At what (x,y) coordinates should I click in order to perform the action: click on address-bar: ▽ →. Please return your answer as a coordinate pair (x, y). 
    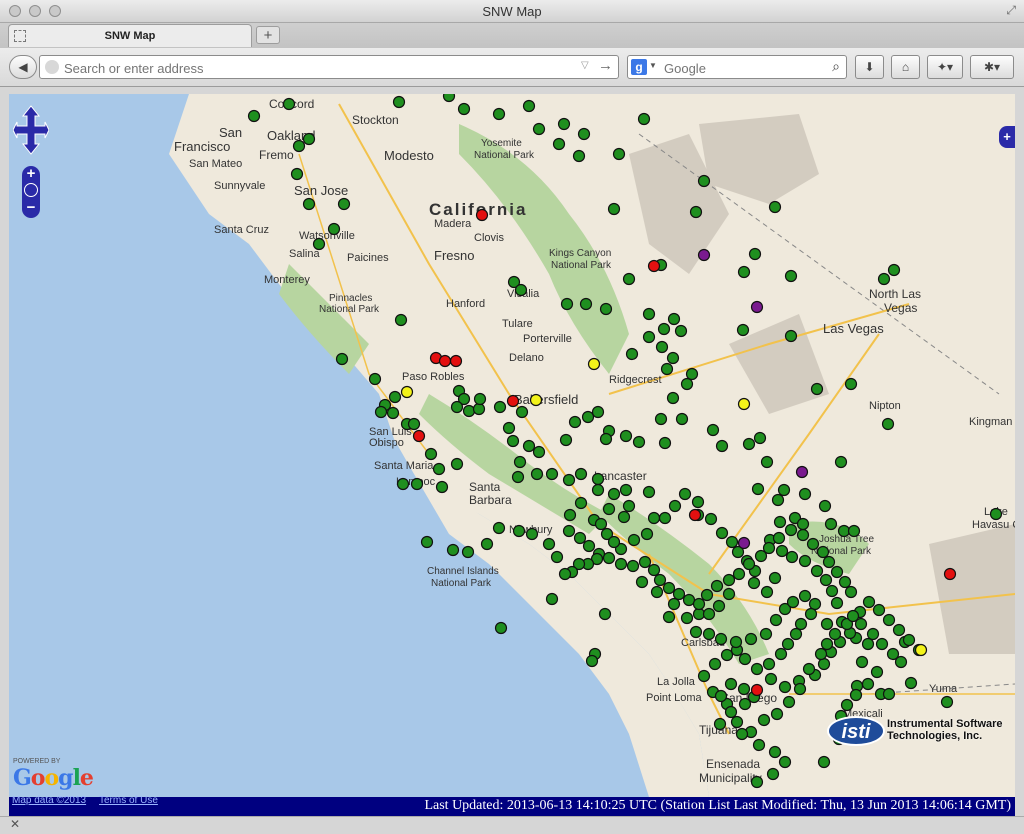
    Looking at the image, I should click on (329, 67).